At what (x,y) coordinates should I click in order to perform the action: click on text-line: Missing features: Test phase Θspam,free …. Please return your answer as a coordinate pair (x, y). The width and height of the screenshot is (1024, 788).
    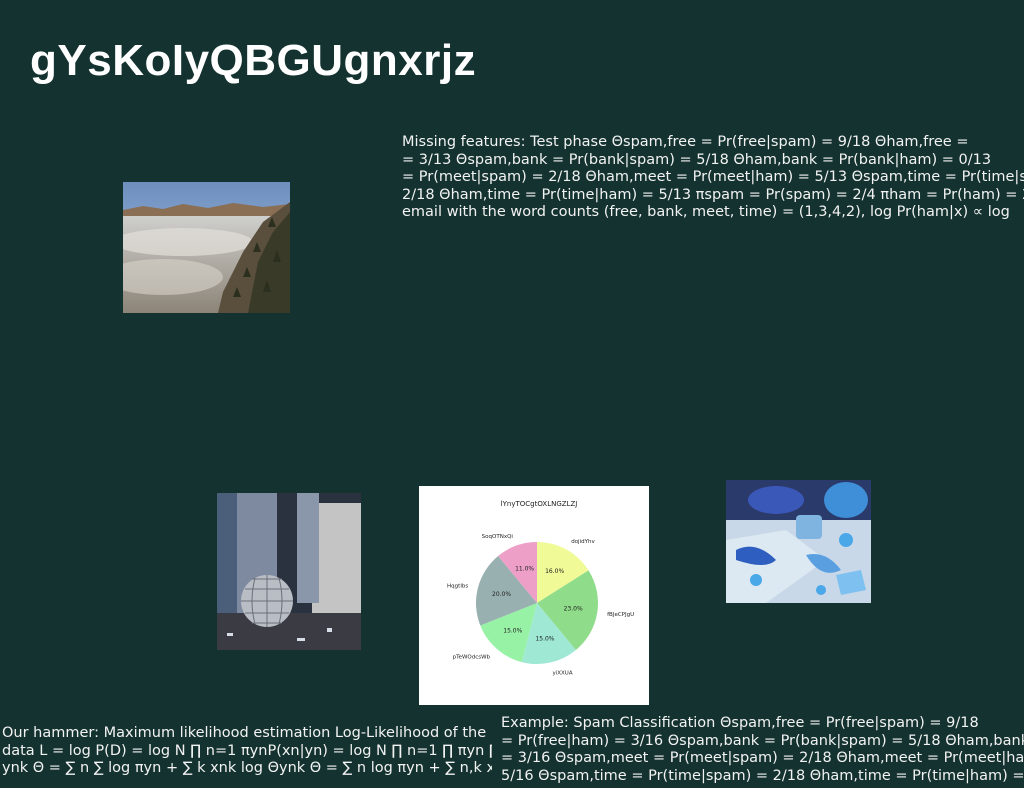
    Looking at the image, I should click on (685, 142).